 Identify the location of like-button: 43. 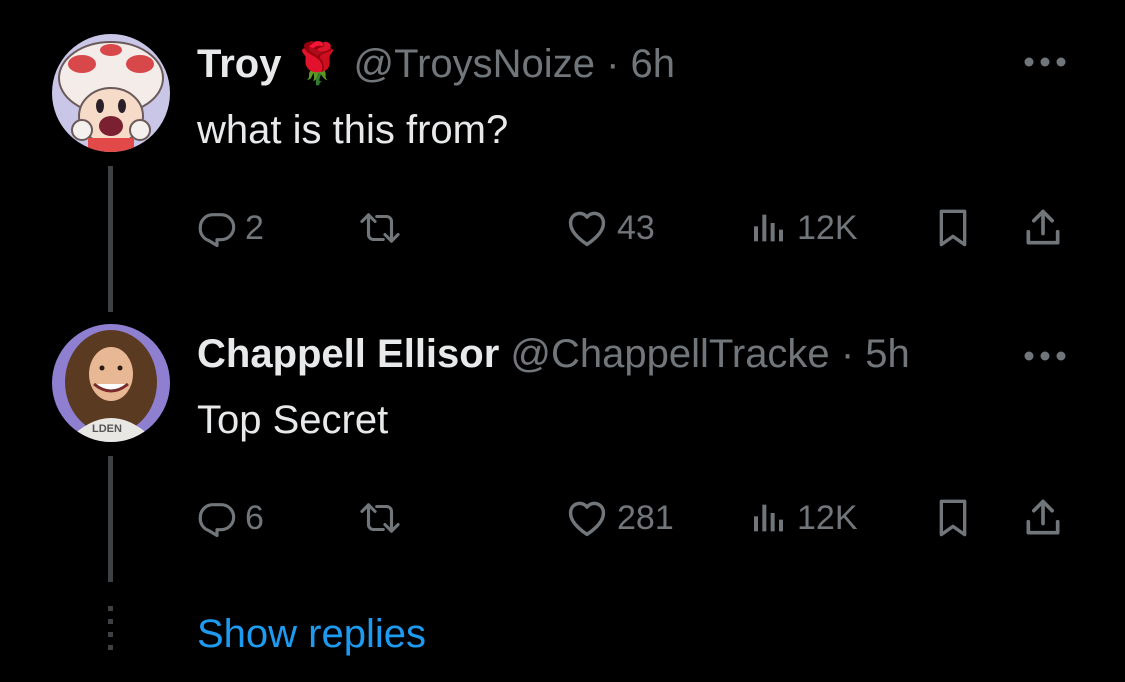
(610, 228).